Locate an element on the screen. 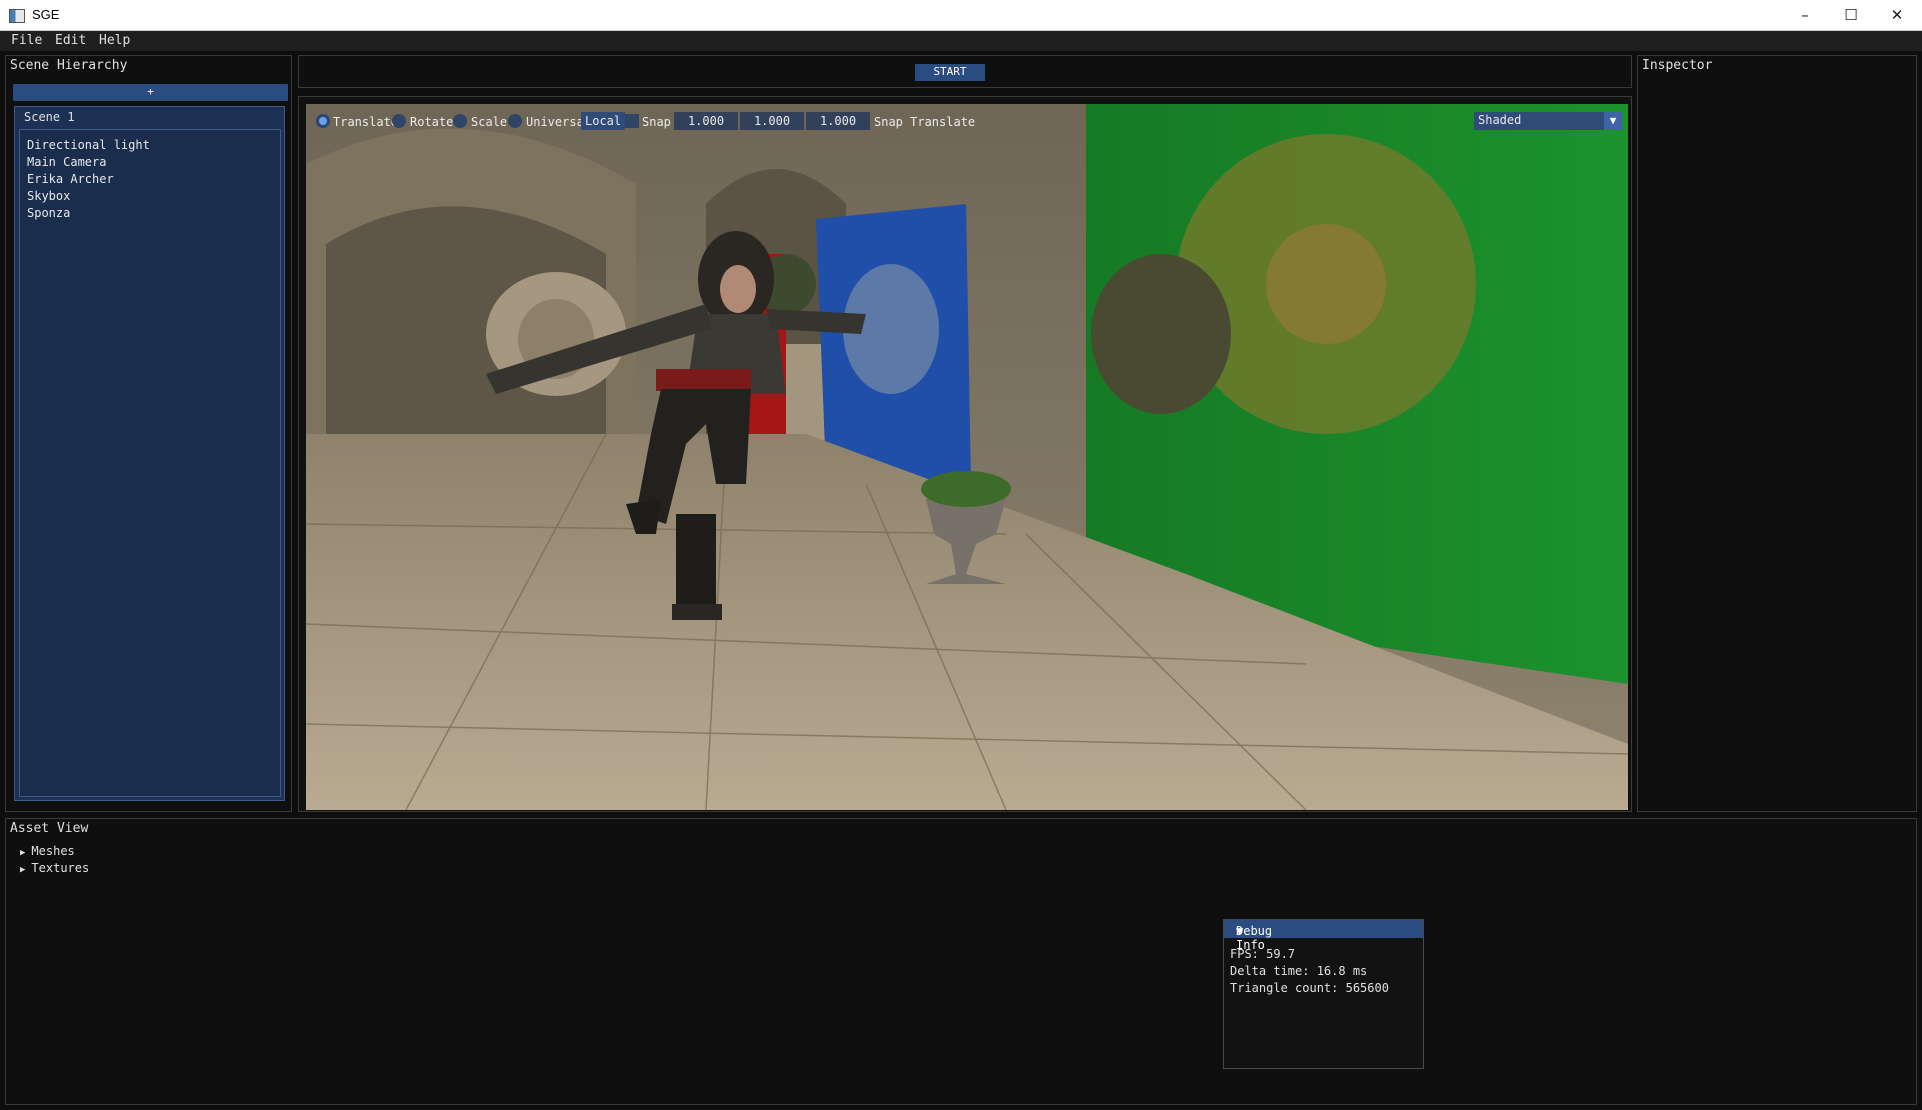 The image size is (1922, 1110). app-icon is located at coordinates (17, 16).